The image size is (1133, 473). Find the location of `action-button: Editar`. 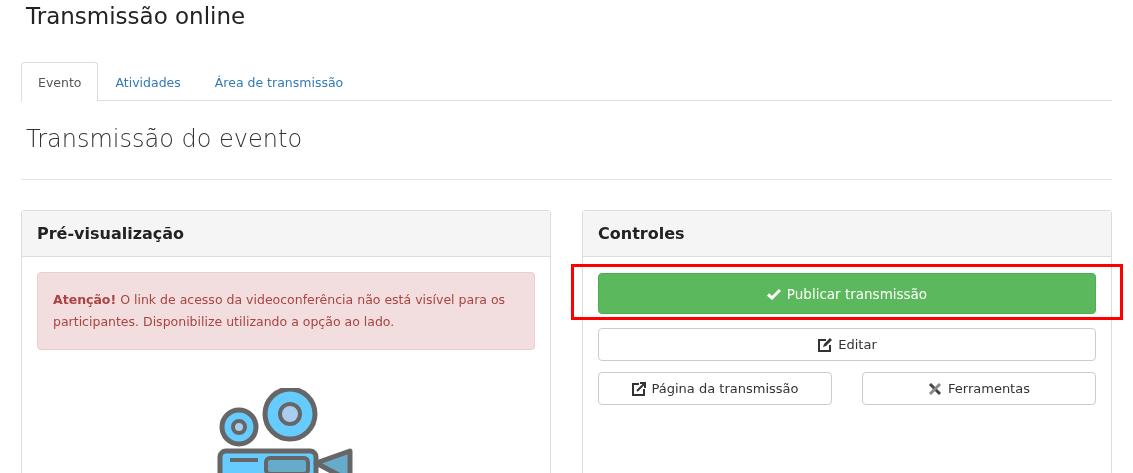

action-button: Editar is located at coordinates (847, 344).